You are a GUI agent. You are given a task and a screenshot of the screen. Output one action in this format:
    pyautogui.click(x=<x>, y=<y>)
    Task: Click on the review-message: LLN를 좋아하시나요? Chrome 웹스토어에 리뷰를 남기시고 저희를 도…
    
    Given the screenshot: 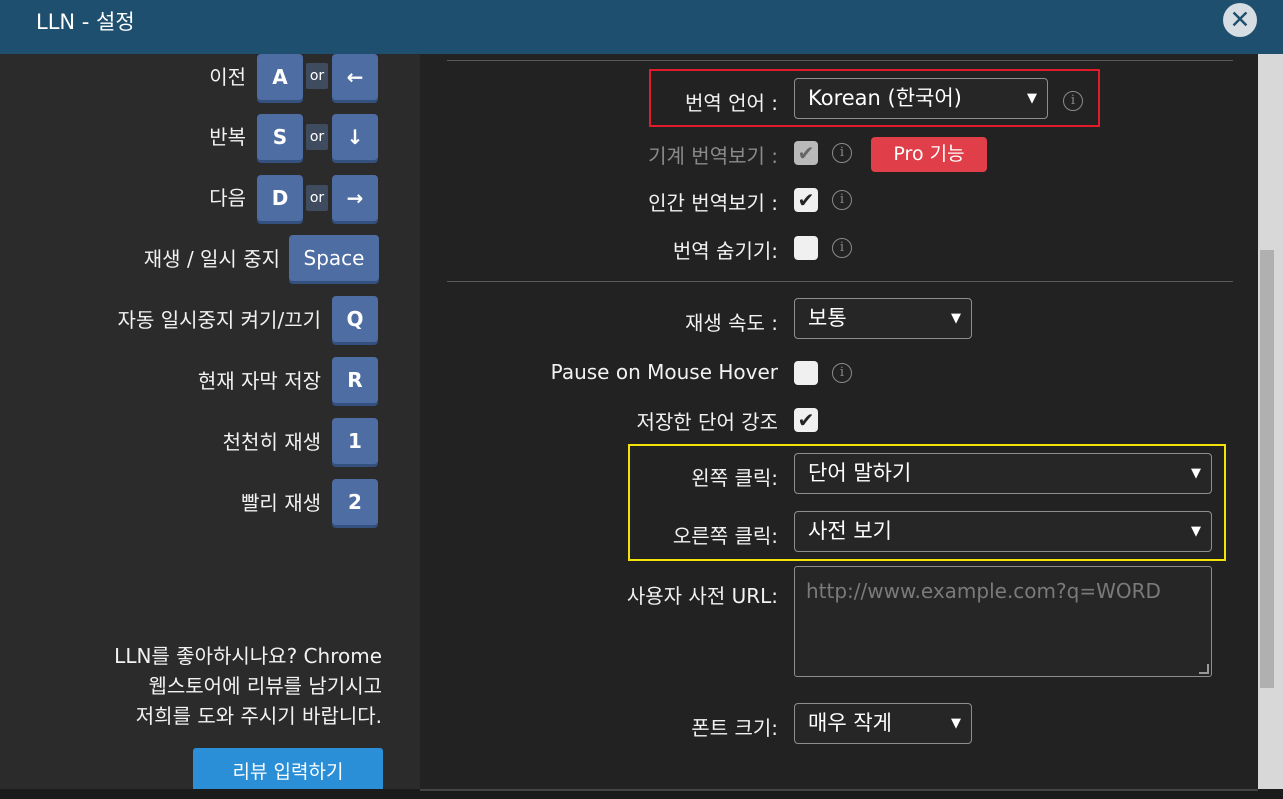 What is the action you would take?
    pyautogui.click(x=211, y=686)
    